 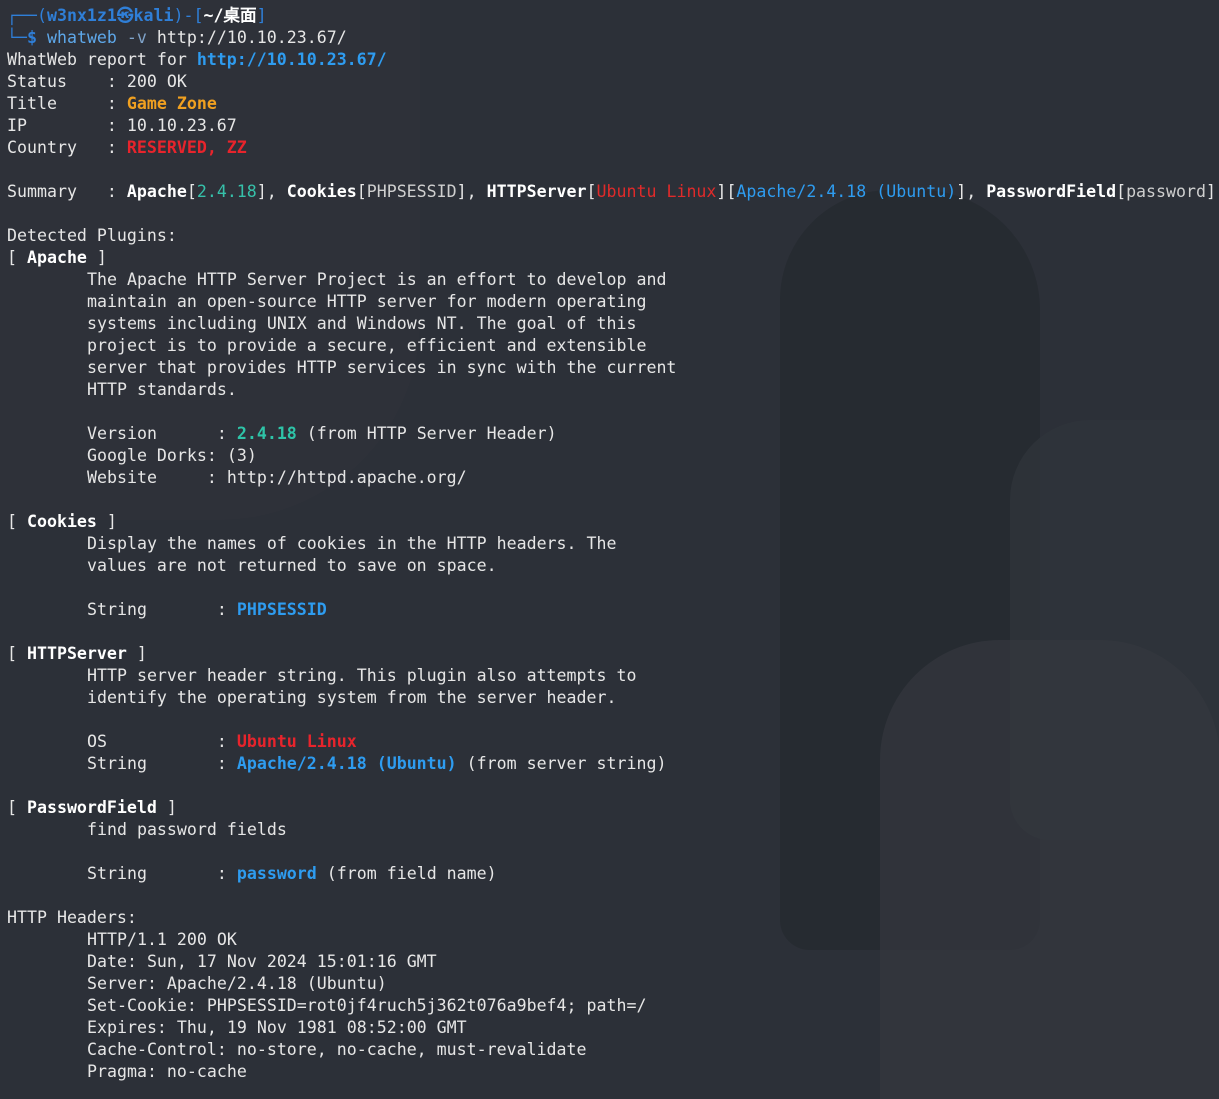 What do you see at coordinates (1051, 191) in the screenshot?
I see `summary-passwordfield: PasswordField` at bounding box center [1051, 191].